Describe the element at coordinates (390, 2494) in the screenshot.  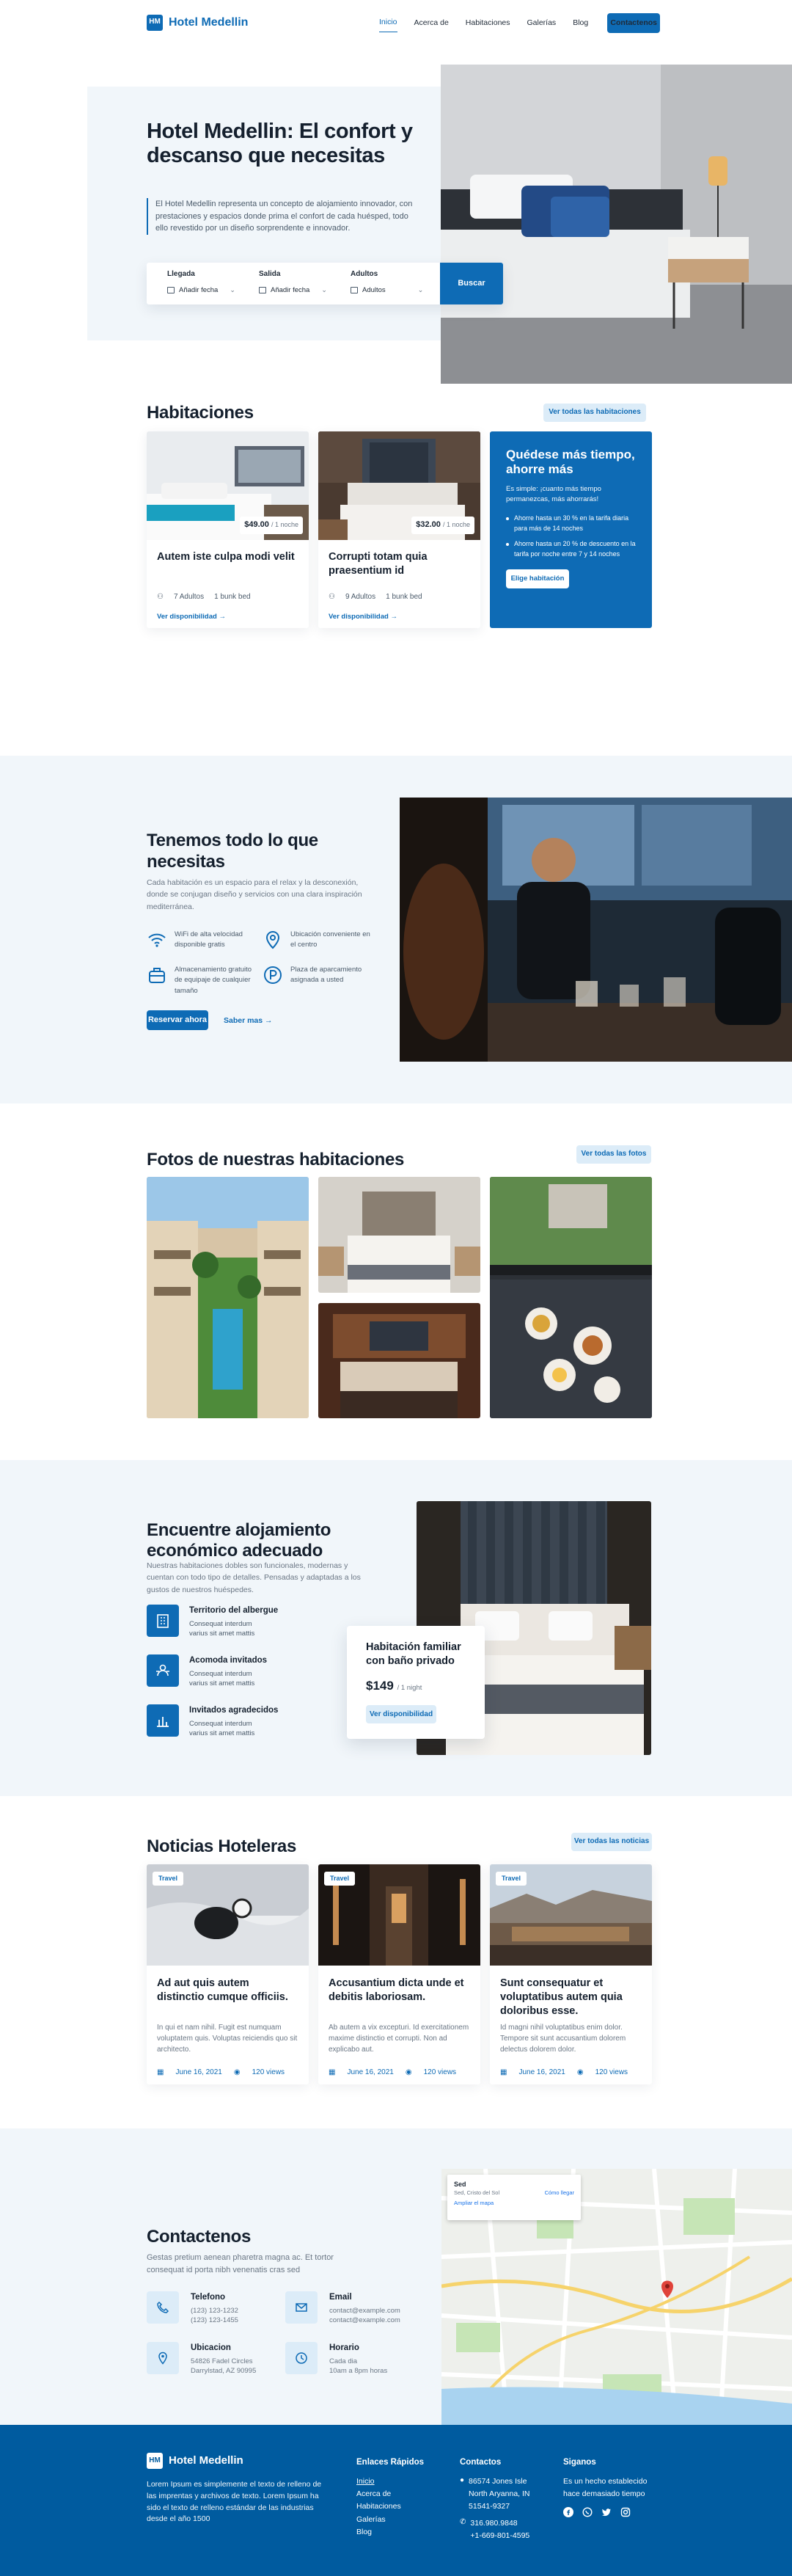
I see `footer-link-acerca: Acerca de` at that location.